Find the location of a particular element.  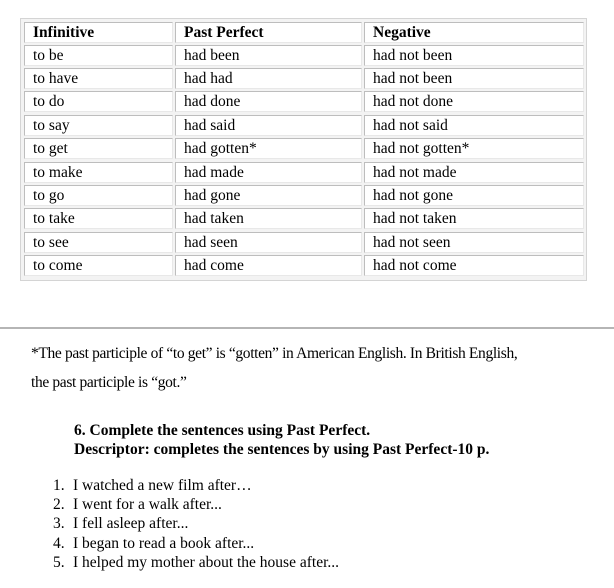

table-cell: to do is located at coordinates (98, 101).